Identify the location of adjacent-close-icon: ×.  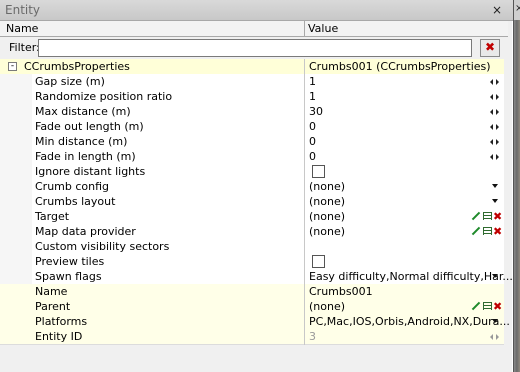
(517, 8).